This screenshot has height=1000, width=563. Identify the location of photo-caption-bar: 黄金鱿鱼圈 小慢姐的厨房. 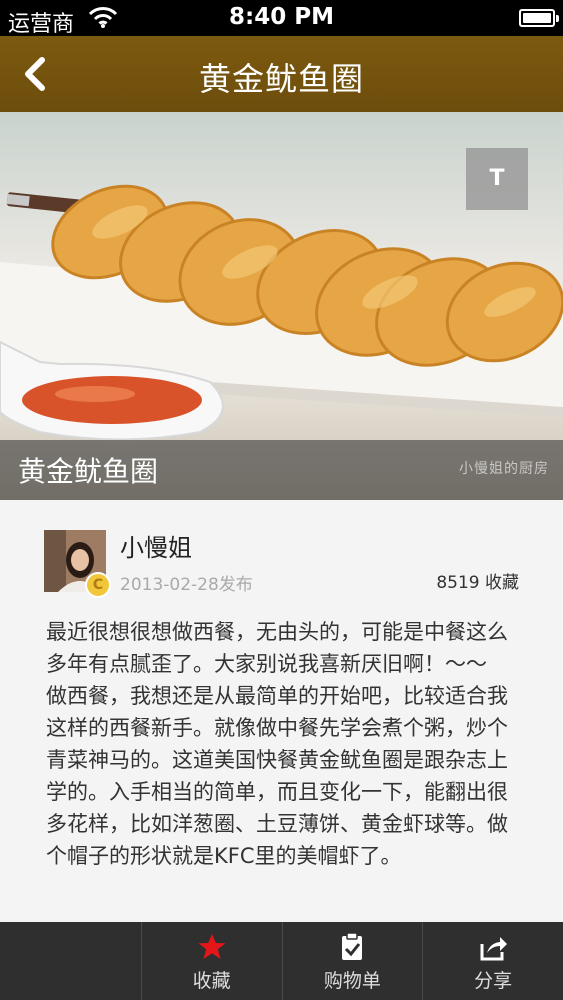
(281, 470).